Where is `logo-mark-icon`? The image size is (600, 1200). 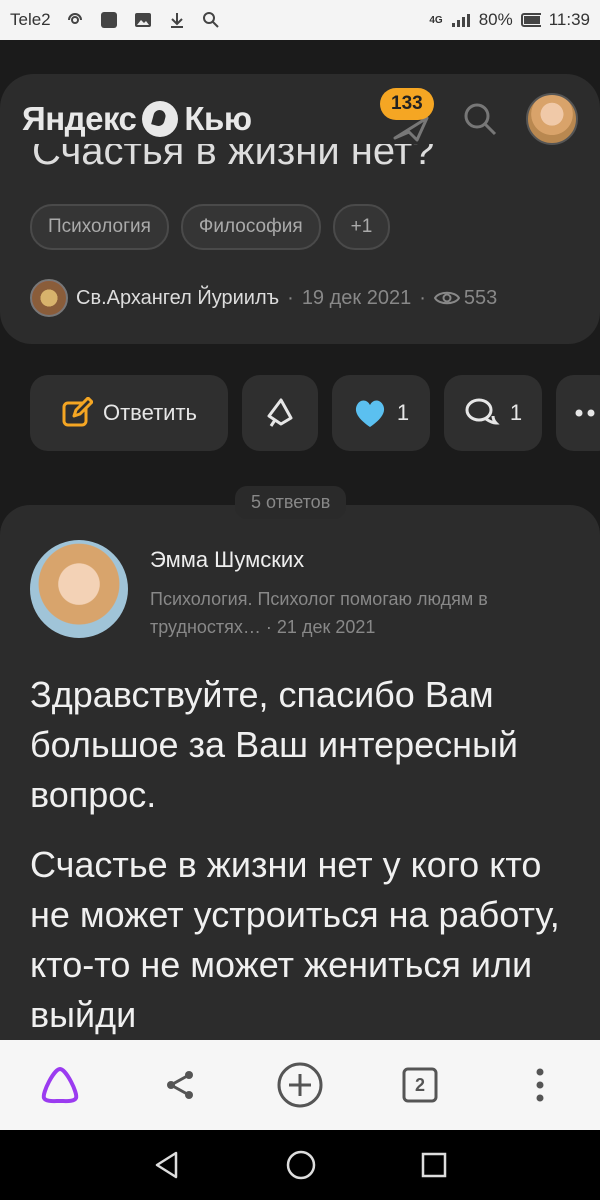
logo-mark-icon is located at coordinates (160, 119).